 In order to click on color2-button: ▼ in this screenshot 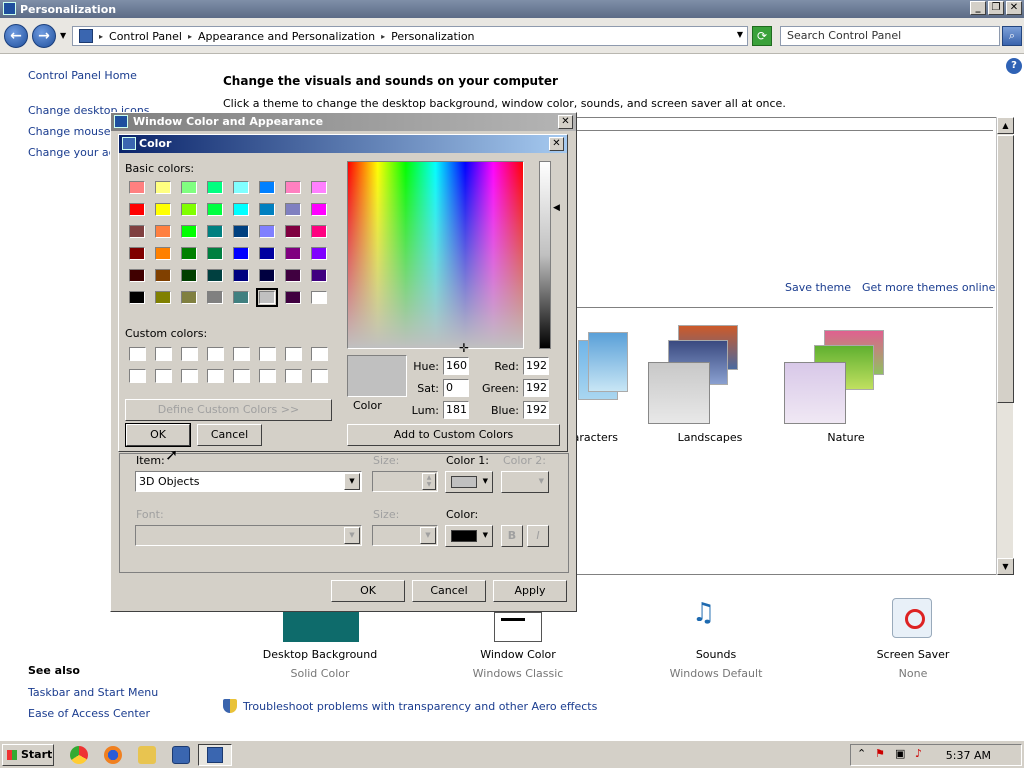, I will do `click(525, 482)`.